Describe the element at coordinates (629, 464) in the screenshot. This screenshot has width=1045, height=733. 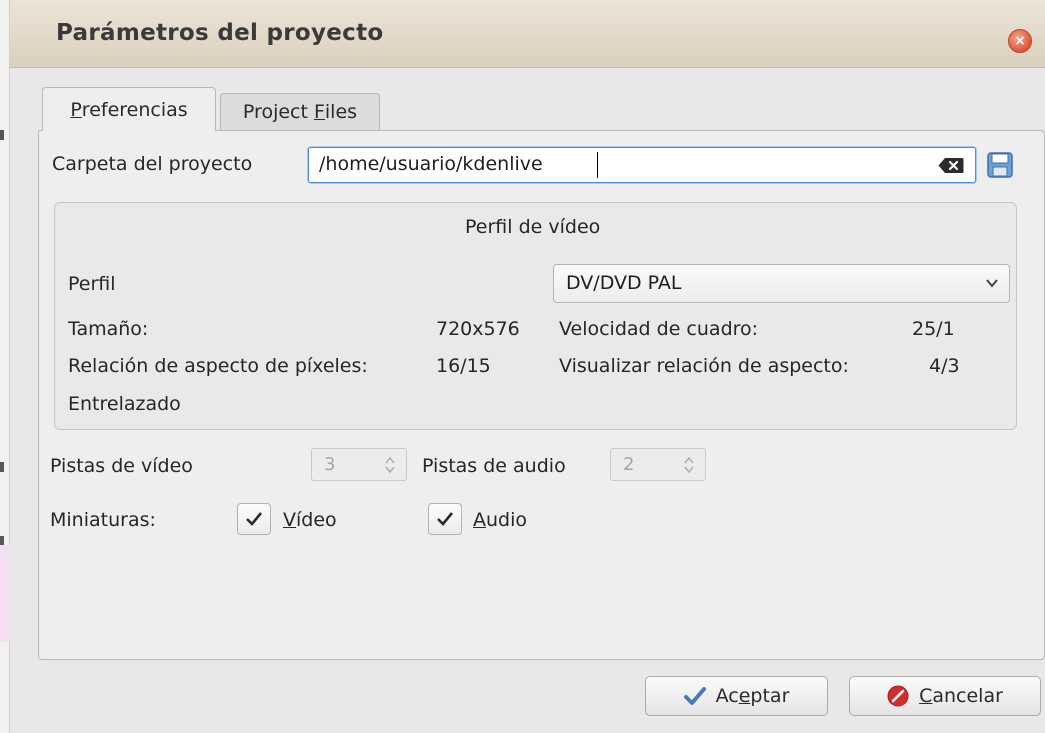
I see `audio-tracks-value: 2` at that location.